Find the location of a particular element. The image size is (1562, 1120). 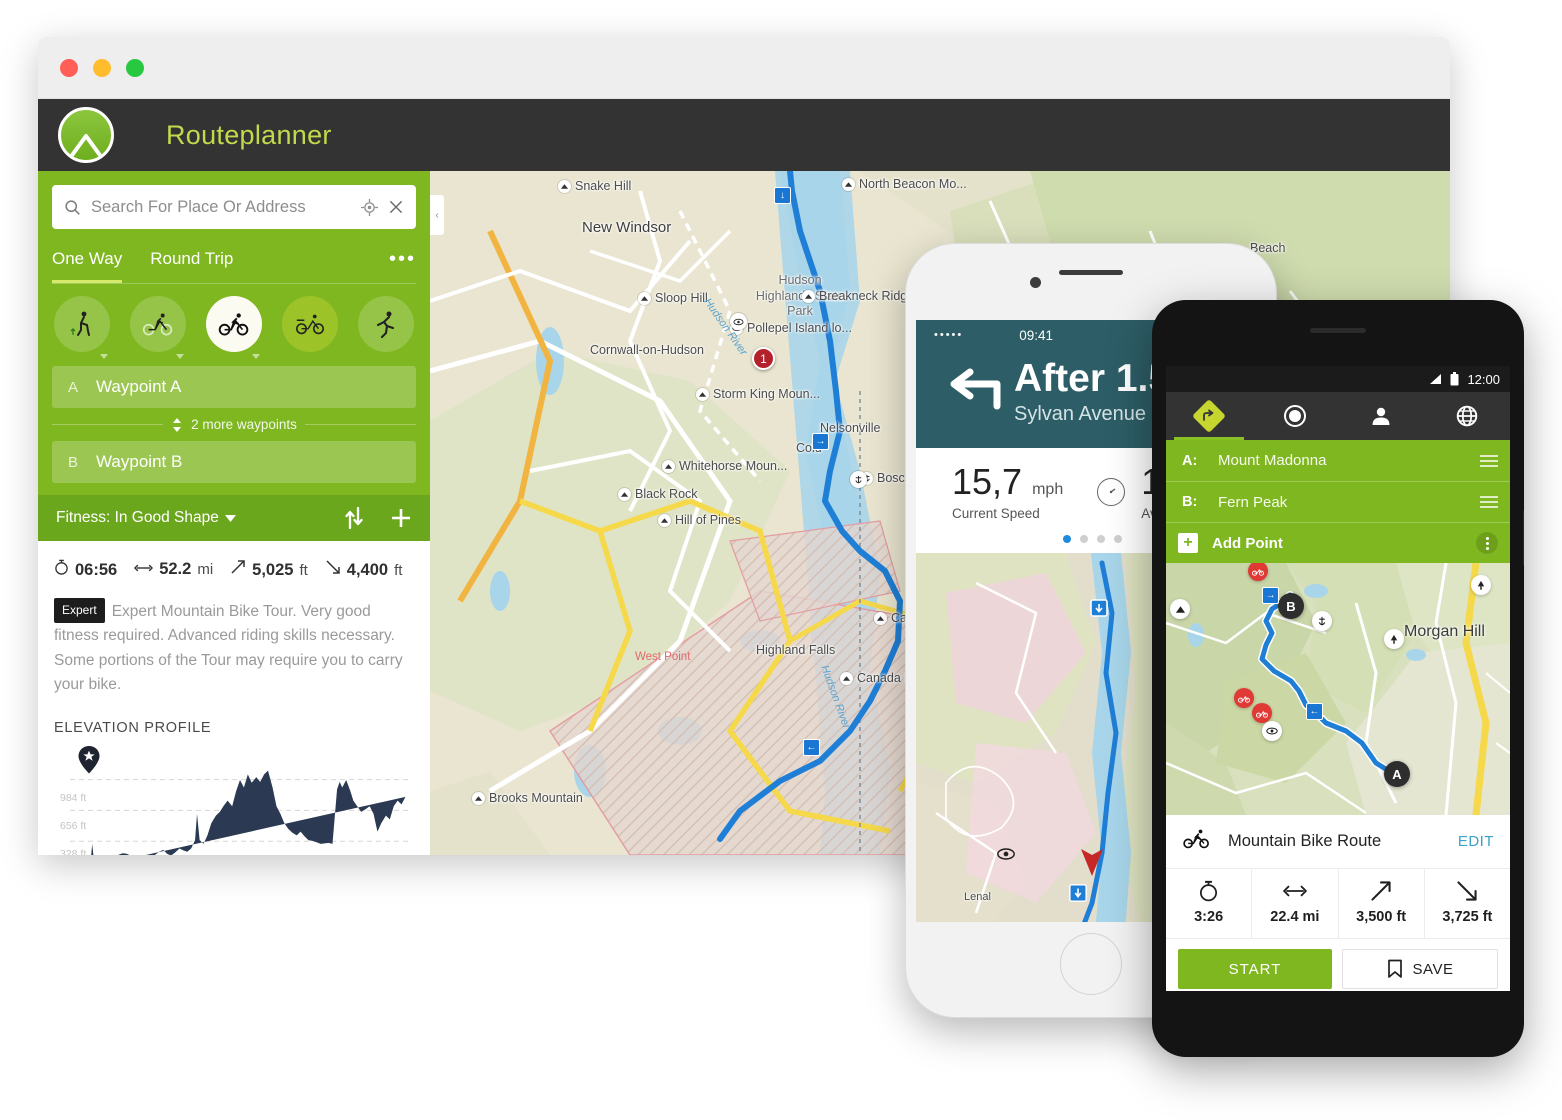

more-options-icon: ••• is located at coordinates (402, 263).